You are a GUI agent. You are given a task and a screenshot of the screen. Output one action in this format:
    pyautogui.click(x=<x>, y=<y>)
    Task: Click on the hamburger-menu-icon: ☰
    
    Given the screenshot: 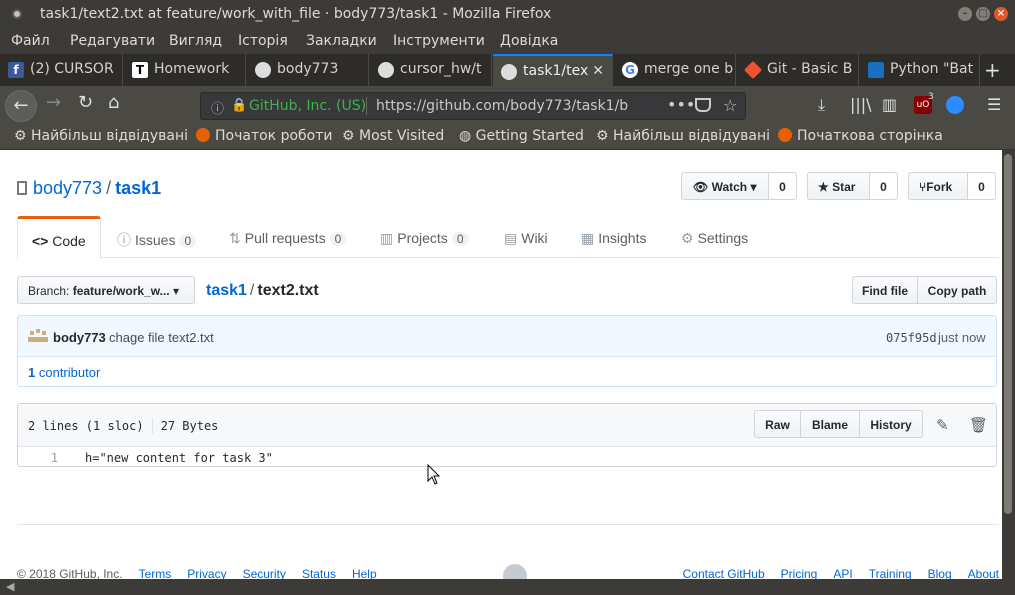 What is the action you would take?
    pyautogui.click(x=994, y=104)
    